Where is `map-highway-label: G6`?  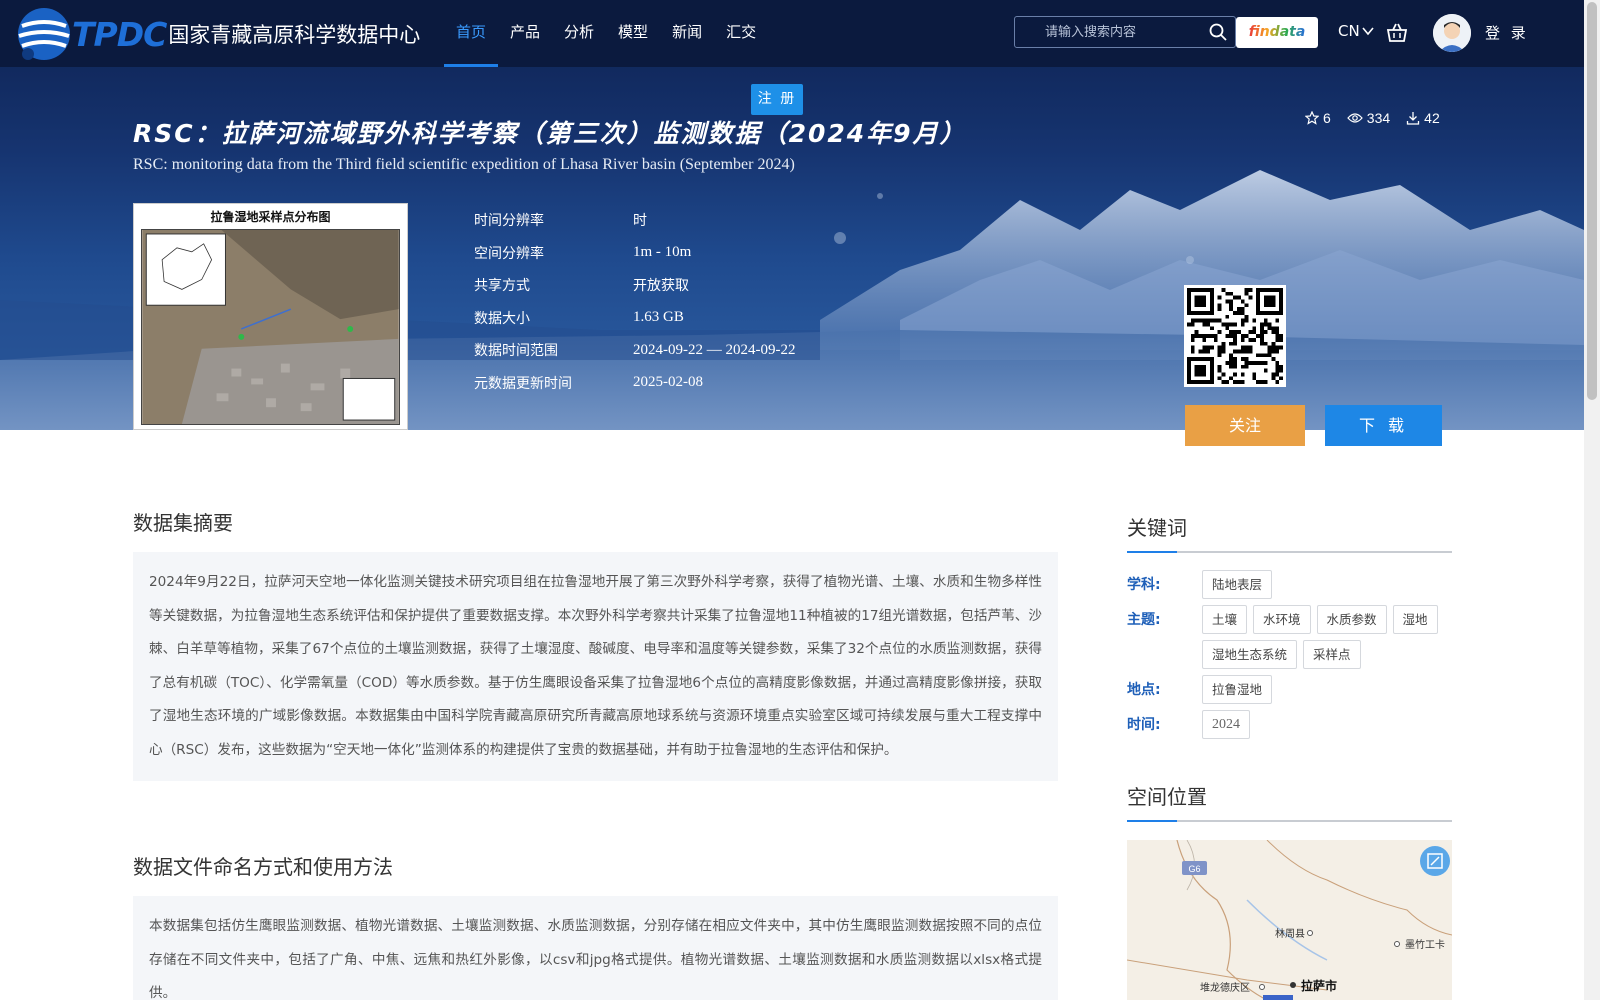 map-highway-label: G6 is located at coordinates (1194, 869).